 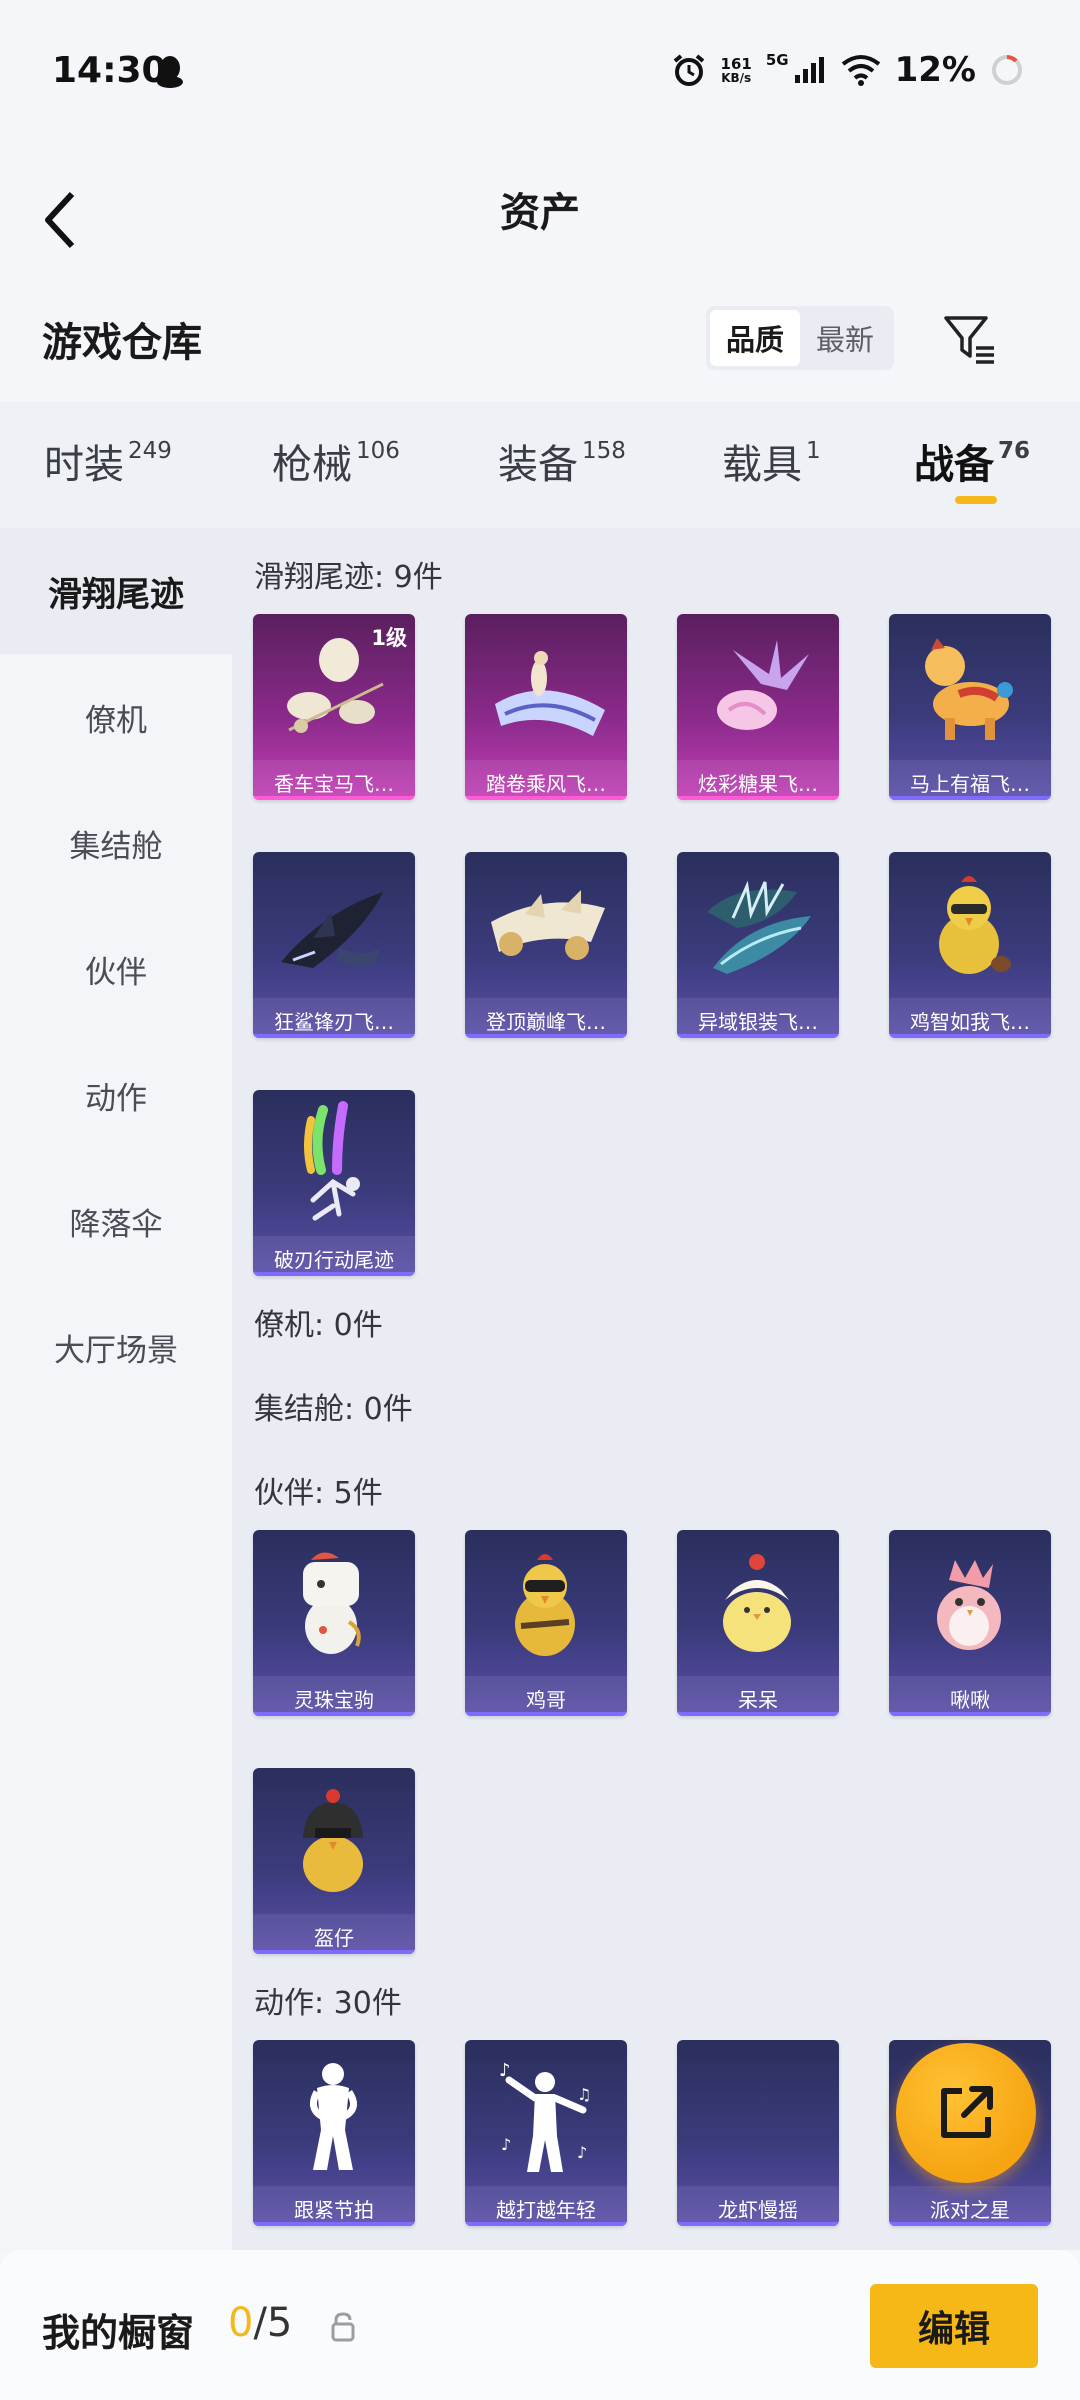 What do you see at coordinates (970, 1699) in the screenshot?
I see `item-name: 啾啾` at bounding box center [970, 1699].